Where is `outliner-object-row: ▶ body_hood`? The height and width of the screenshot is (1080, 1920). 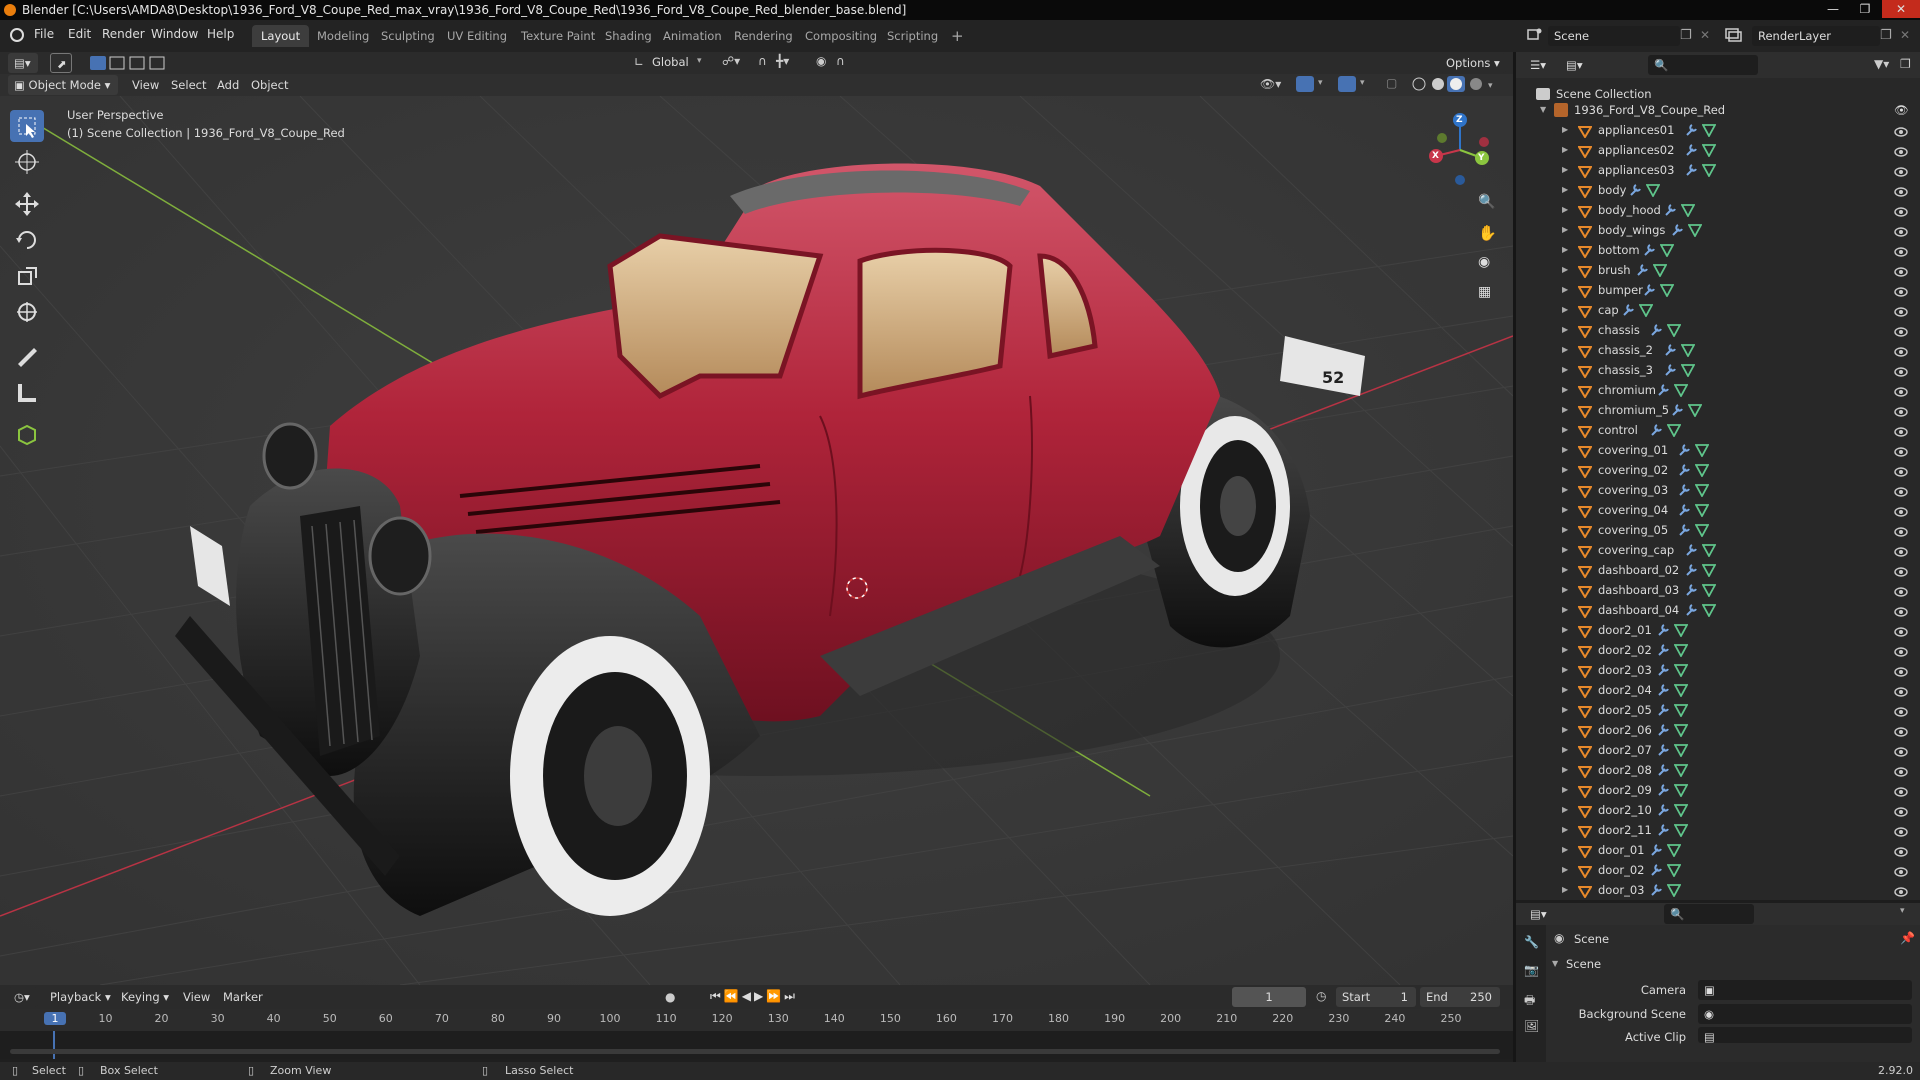 outliner-object-row: ▶ body_hood is located at coordinates (1718, 210).